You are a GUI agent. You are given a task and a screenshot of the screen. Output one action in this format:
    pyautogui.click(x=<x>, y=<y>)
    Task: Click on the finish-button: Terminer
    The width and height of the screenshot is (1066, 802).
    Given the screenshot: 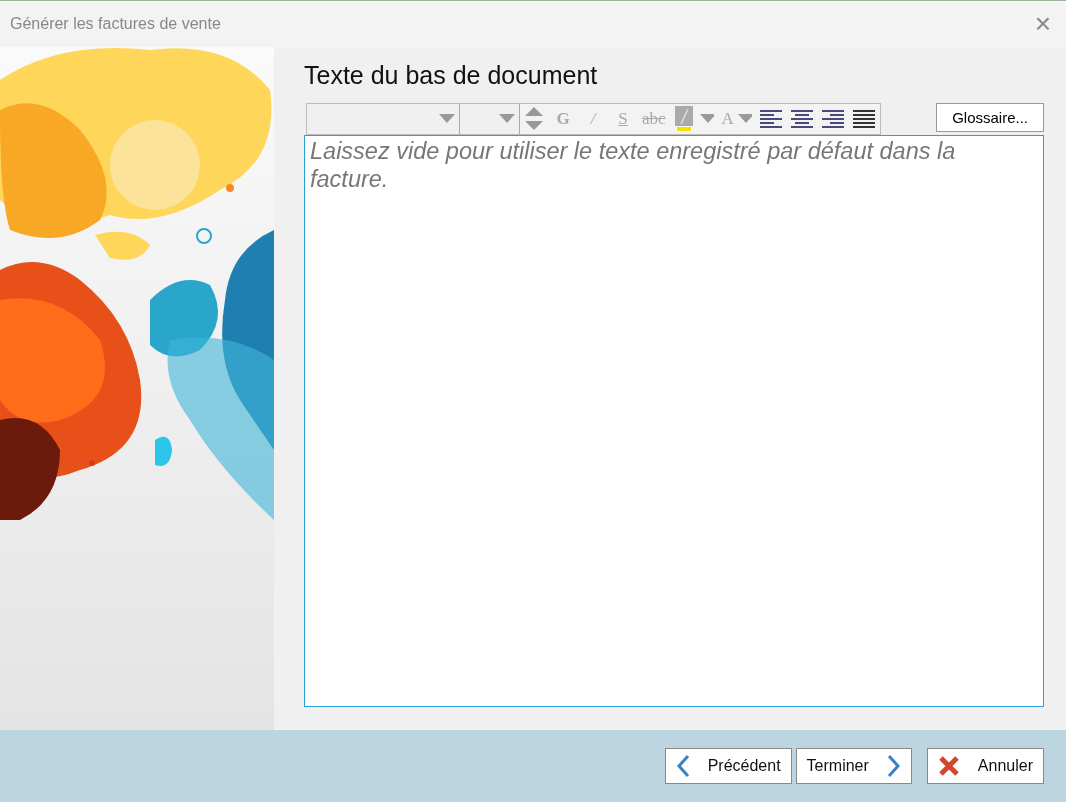 What is the action you would take?
    pyautogui.click(x=853, y=766)
    